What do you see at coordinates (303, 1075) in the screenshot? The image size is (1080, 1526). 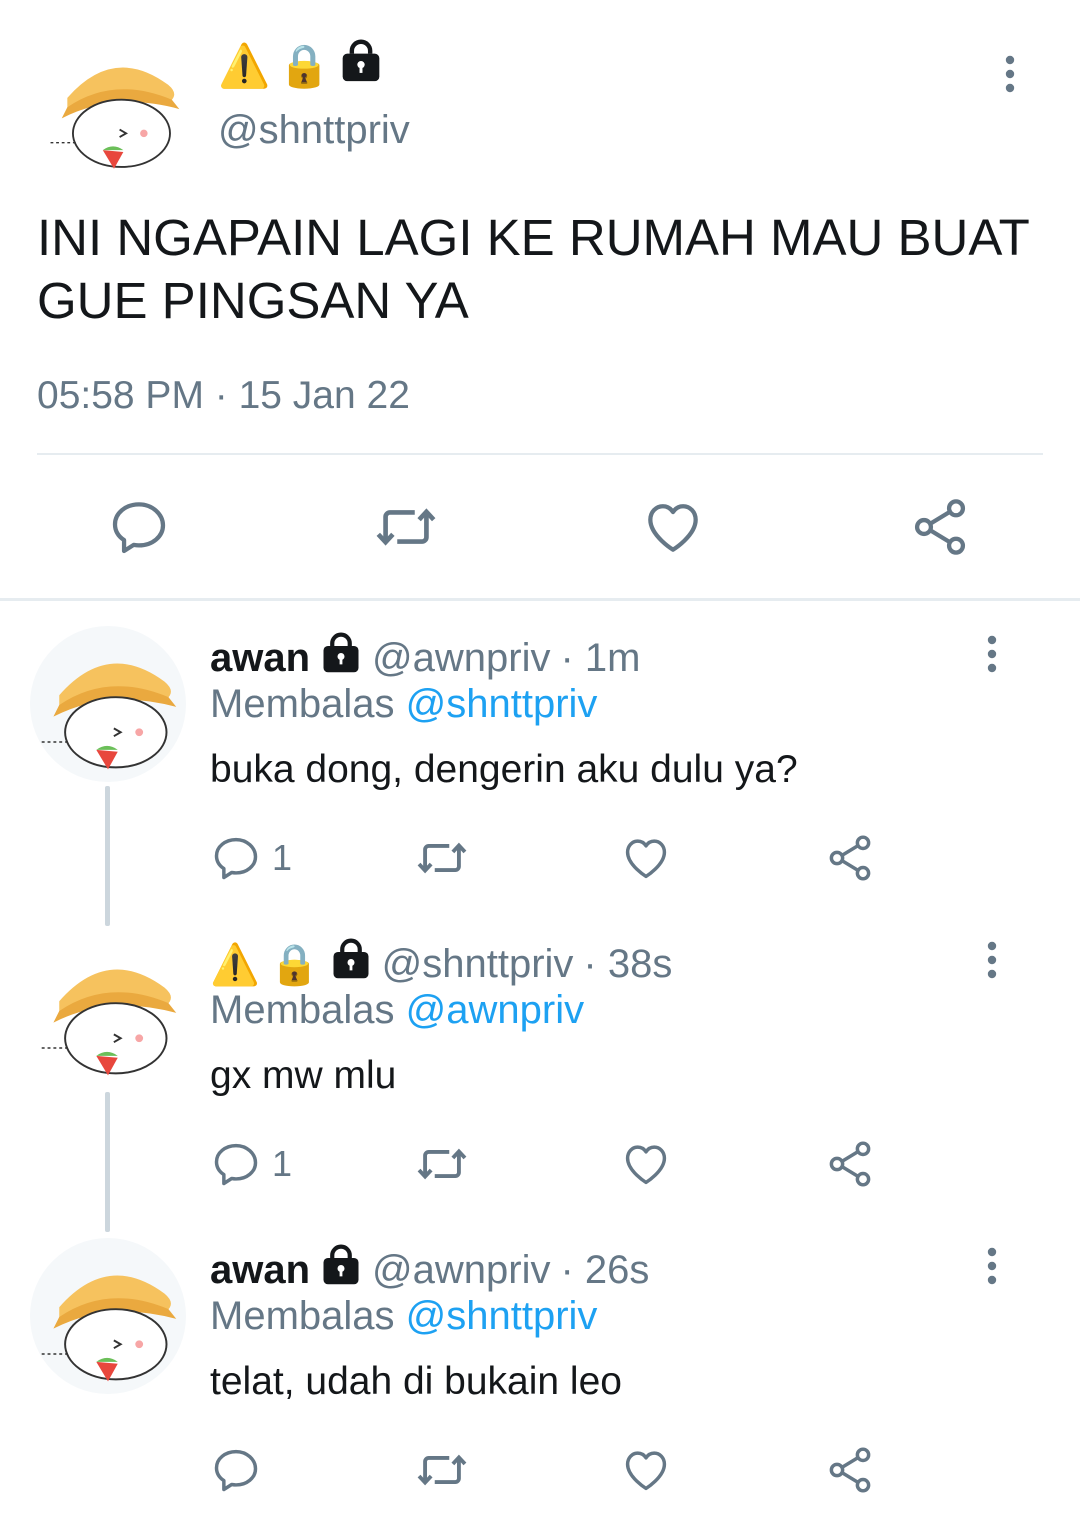 I see `reply-text: gx mw mlu` at bounding box center [303, 1075].